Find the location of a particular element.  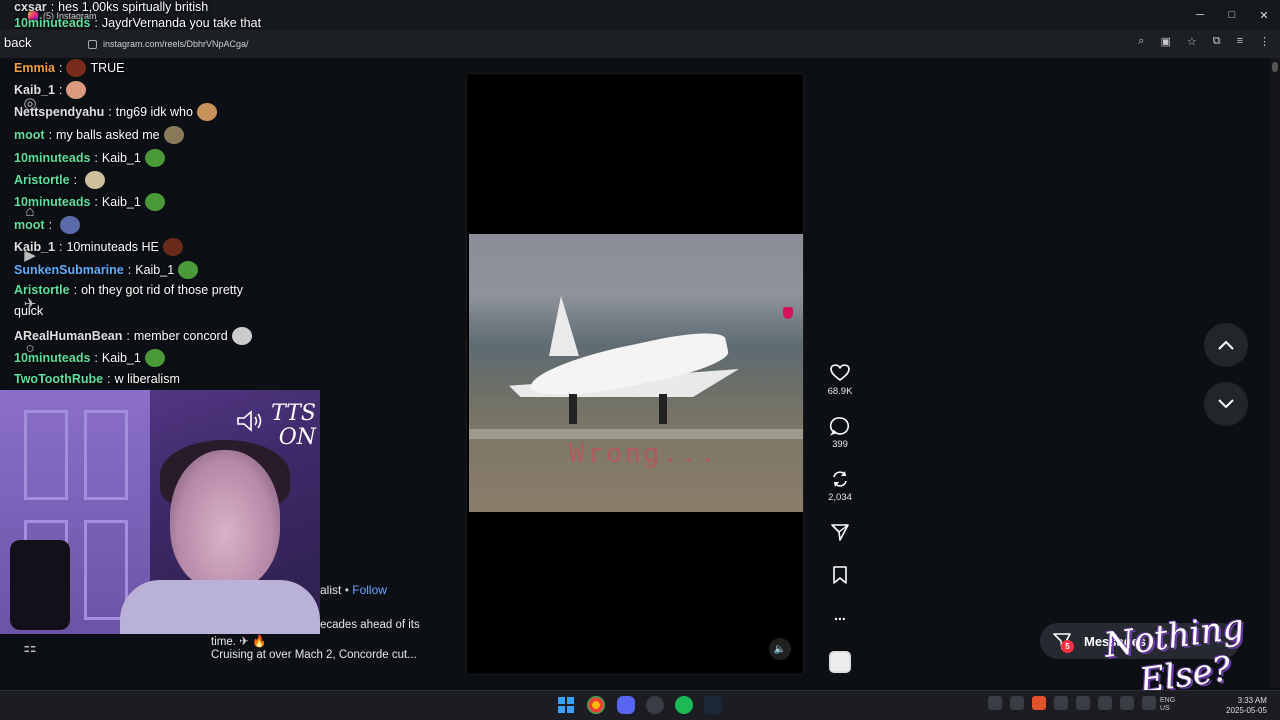

audio-avatar is located at coordinates (840, 662).